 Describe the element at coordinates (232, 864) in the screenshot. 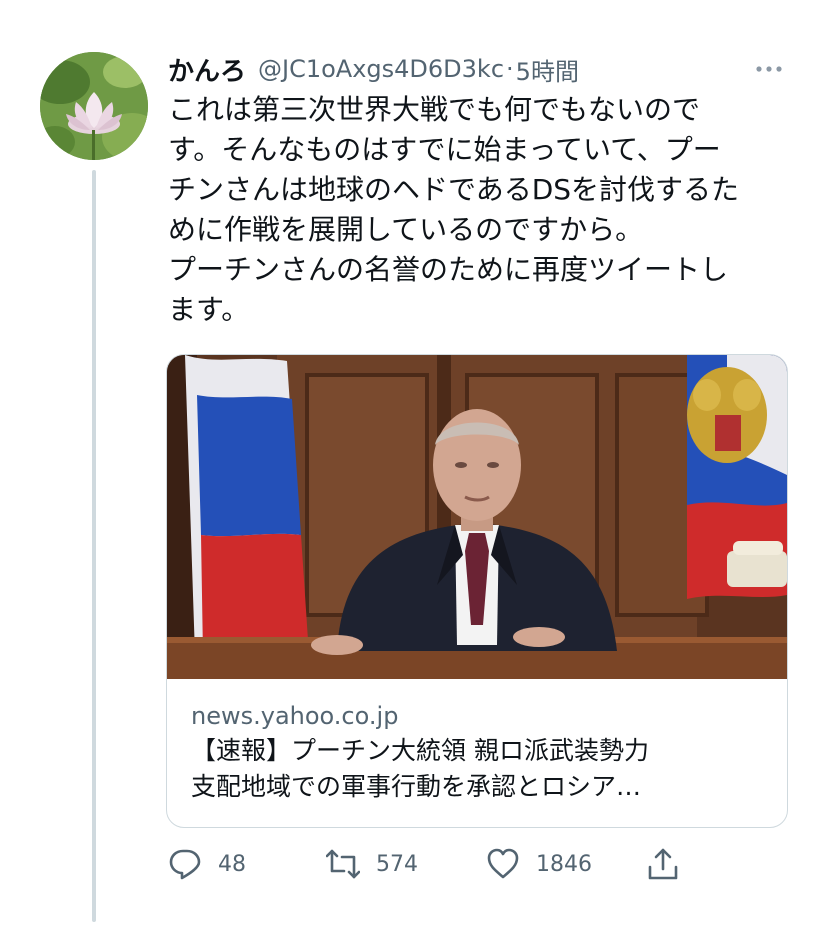

I see `reply-count: 48` at that location.